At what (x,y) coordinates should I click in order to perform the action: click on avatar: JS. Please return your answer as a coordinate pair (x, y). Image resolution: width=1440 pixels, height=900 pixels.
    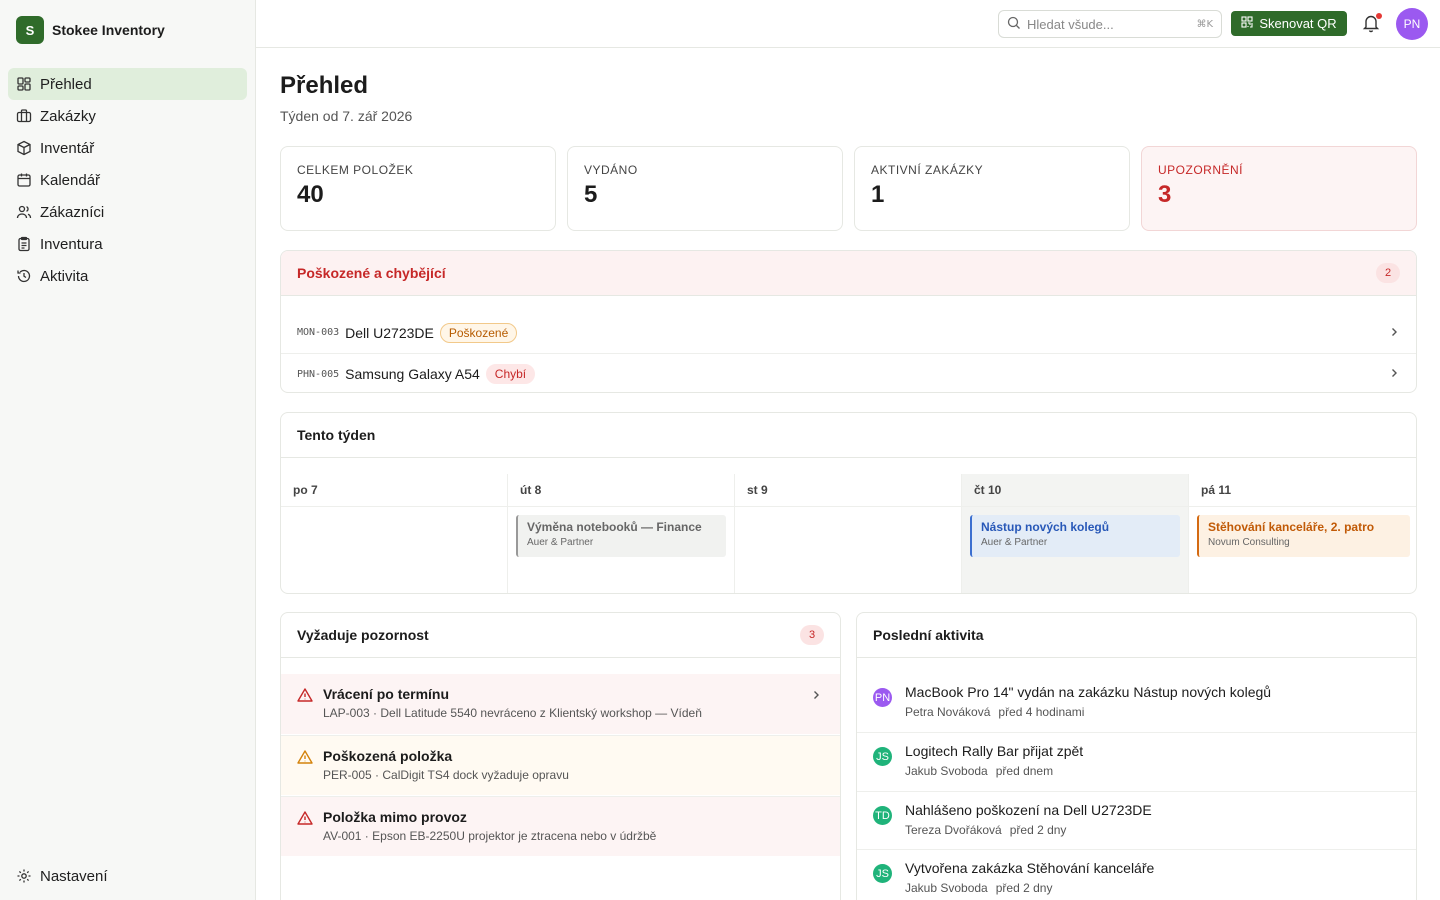
    Looking at the image, I should click on (882, 756).